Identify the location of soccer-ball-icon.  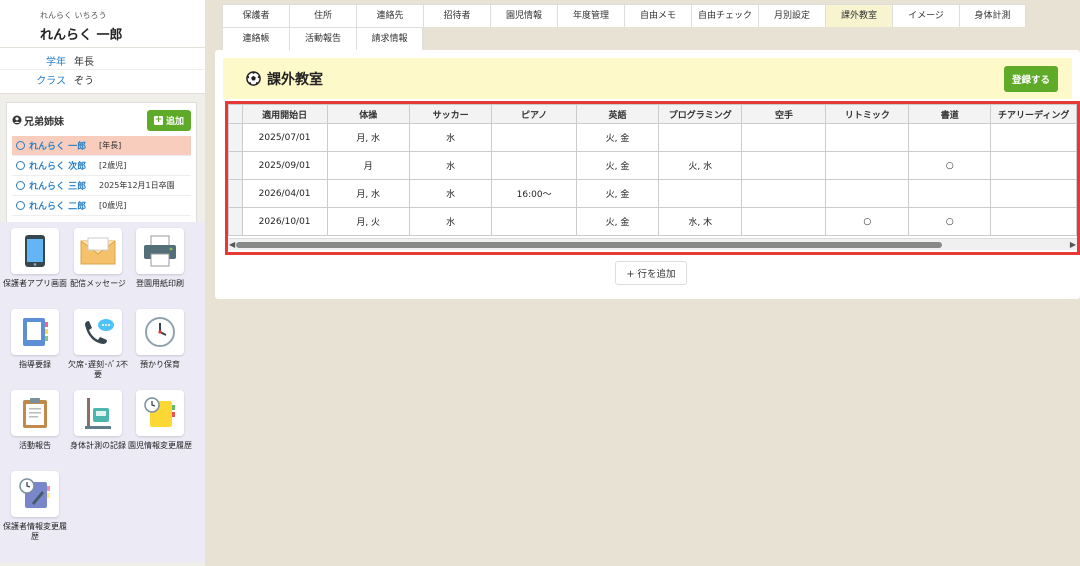
(253, 78).